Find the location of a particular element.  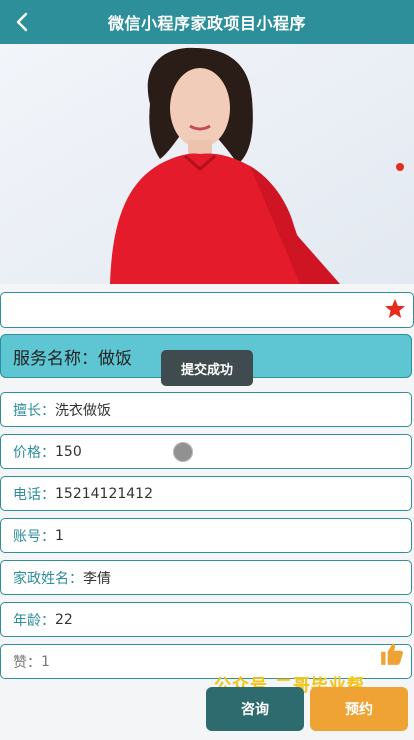

nav-bar: 微信小程序家政项目小程序 is located at coordinates (207, 22).